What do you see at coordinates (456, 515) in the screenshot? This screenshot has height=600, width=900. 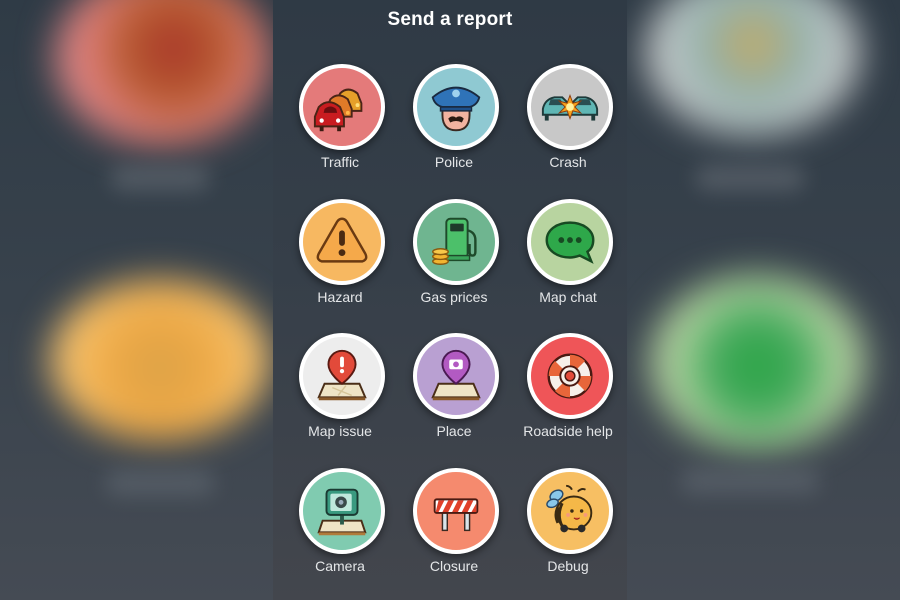 I see `road-barrier-icon` at bounding box center [456, 515].